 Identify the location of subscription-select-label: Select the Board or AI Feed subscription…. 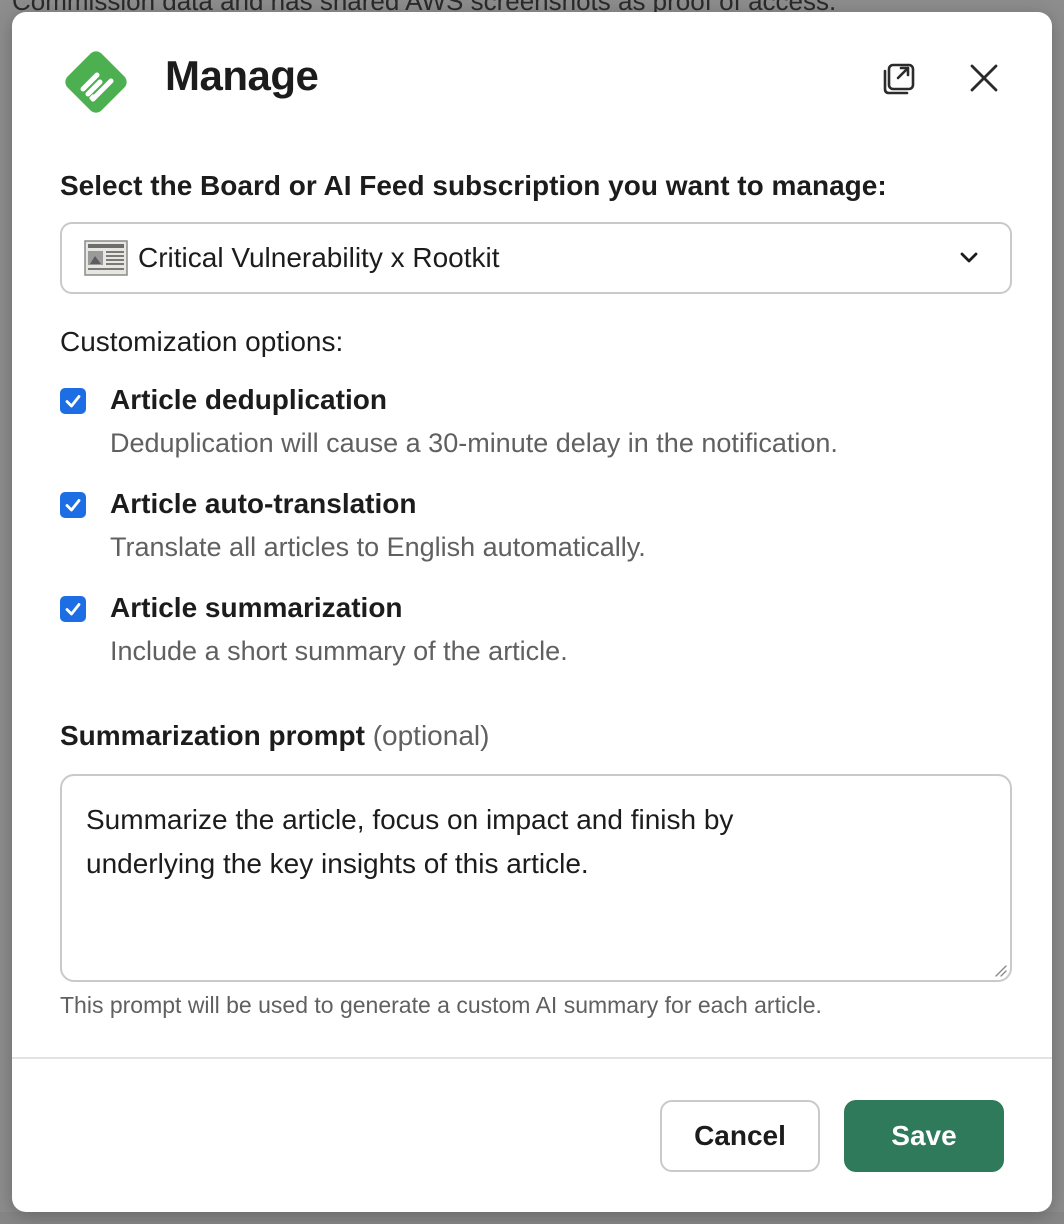
(473, 185).